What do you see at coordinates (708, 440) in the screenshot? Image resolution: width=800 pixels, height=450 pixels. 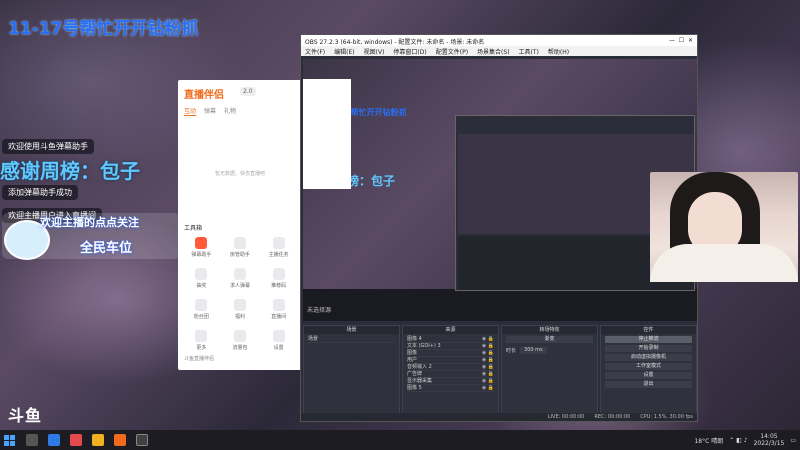 I see `weather-label: 18°C 晴朗` at bounding box center [708, 440].